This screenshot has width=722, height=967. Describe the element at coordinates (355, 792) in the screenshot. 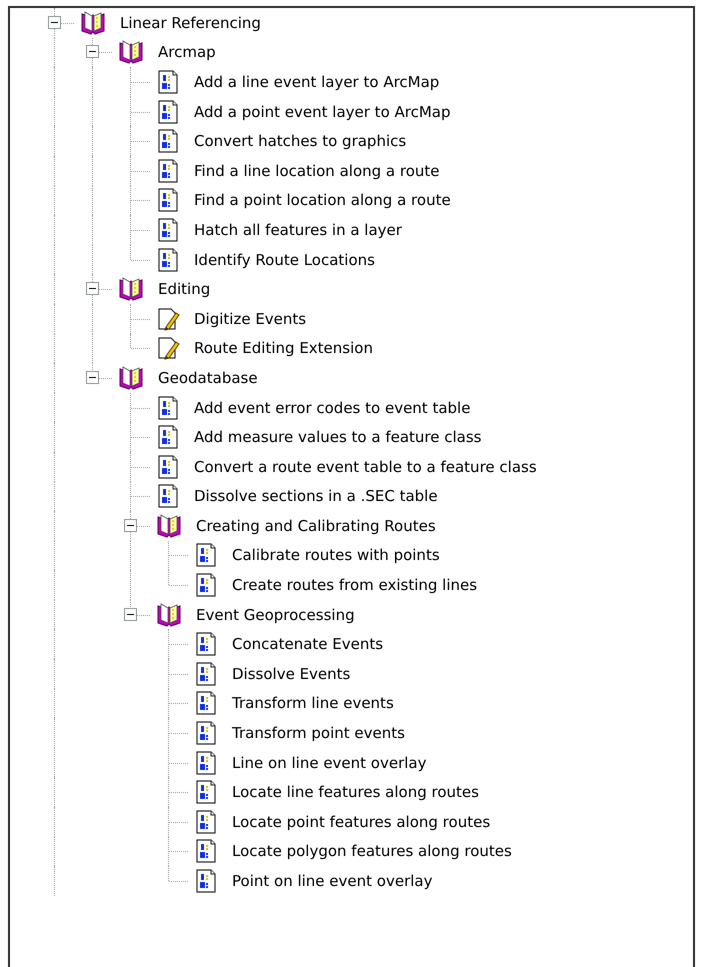

I see `tree-item: Locate line features along routes` at that location.